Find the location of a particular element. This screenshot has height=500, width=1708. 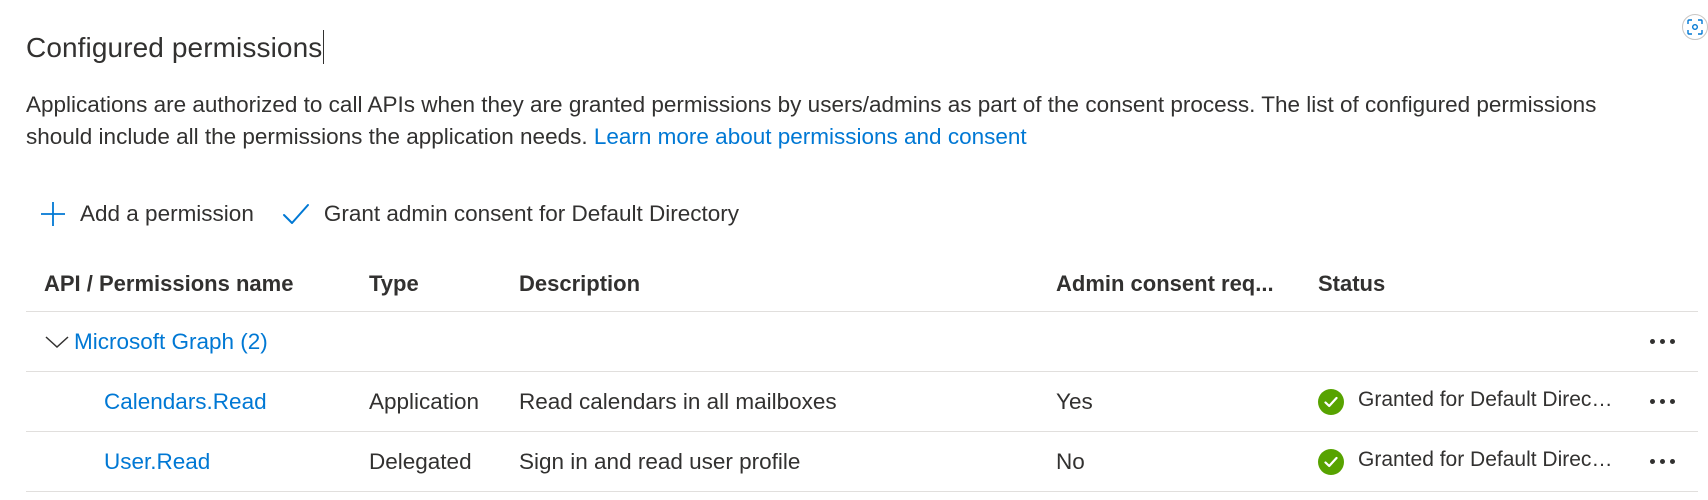

group-more-actions-button is located at coordinates (1662, 341).